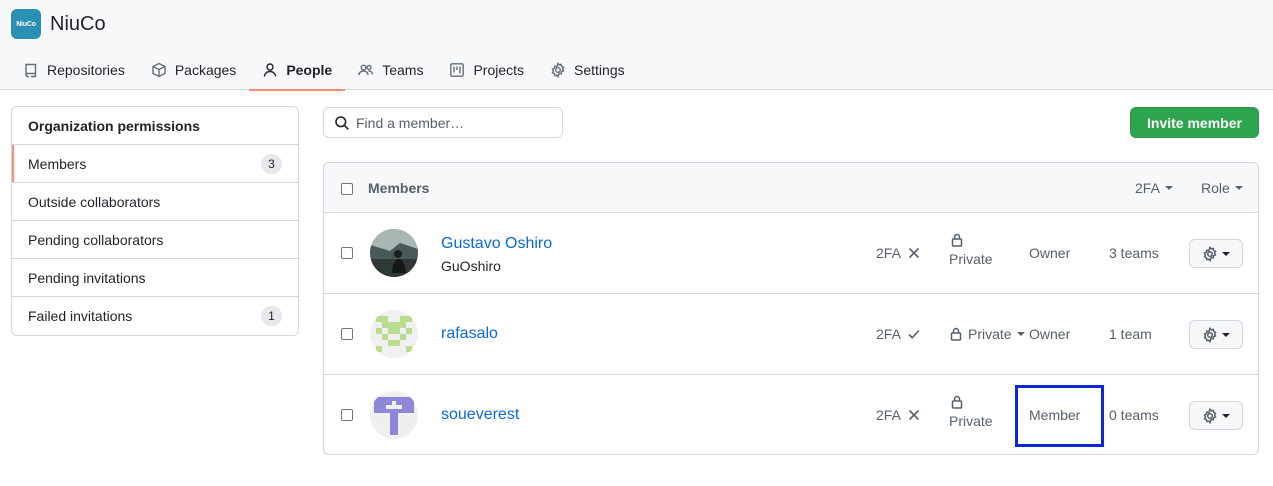 This screenshot has height=486, width=1273. Describe the element at coordinates (94, 201) in the screenshot. I see `sidebar-item-label: Outside collaborators` at that location.